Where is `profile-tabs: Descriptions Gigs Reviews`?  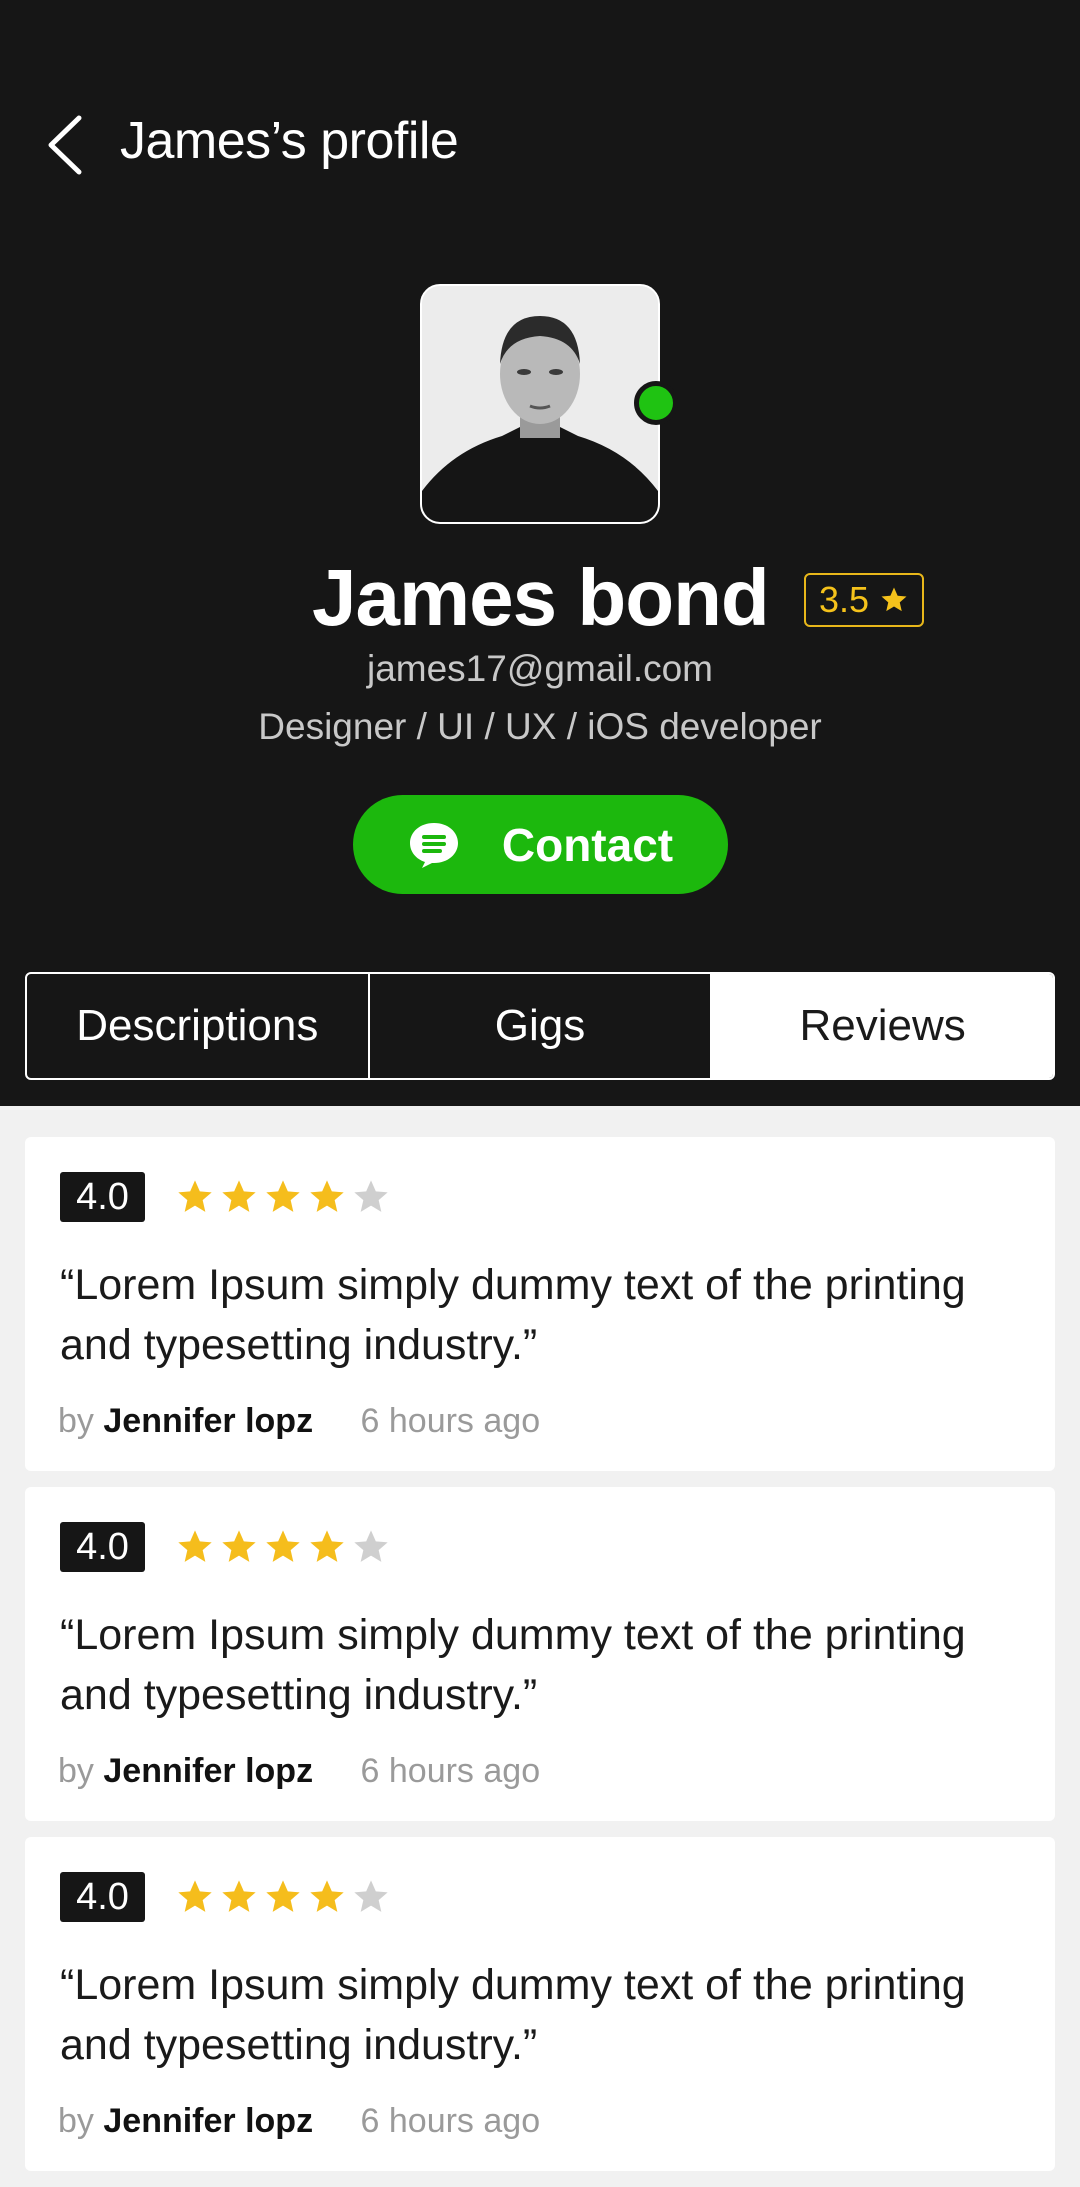 profile-tabs: Descriptions Gigs Reviews is located at coordinates (540, 1026).